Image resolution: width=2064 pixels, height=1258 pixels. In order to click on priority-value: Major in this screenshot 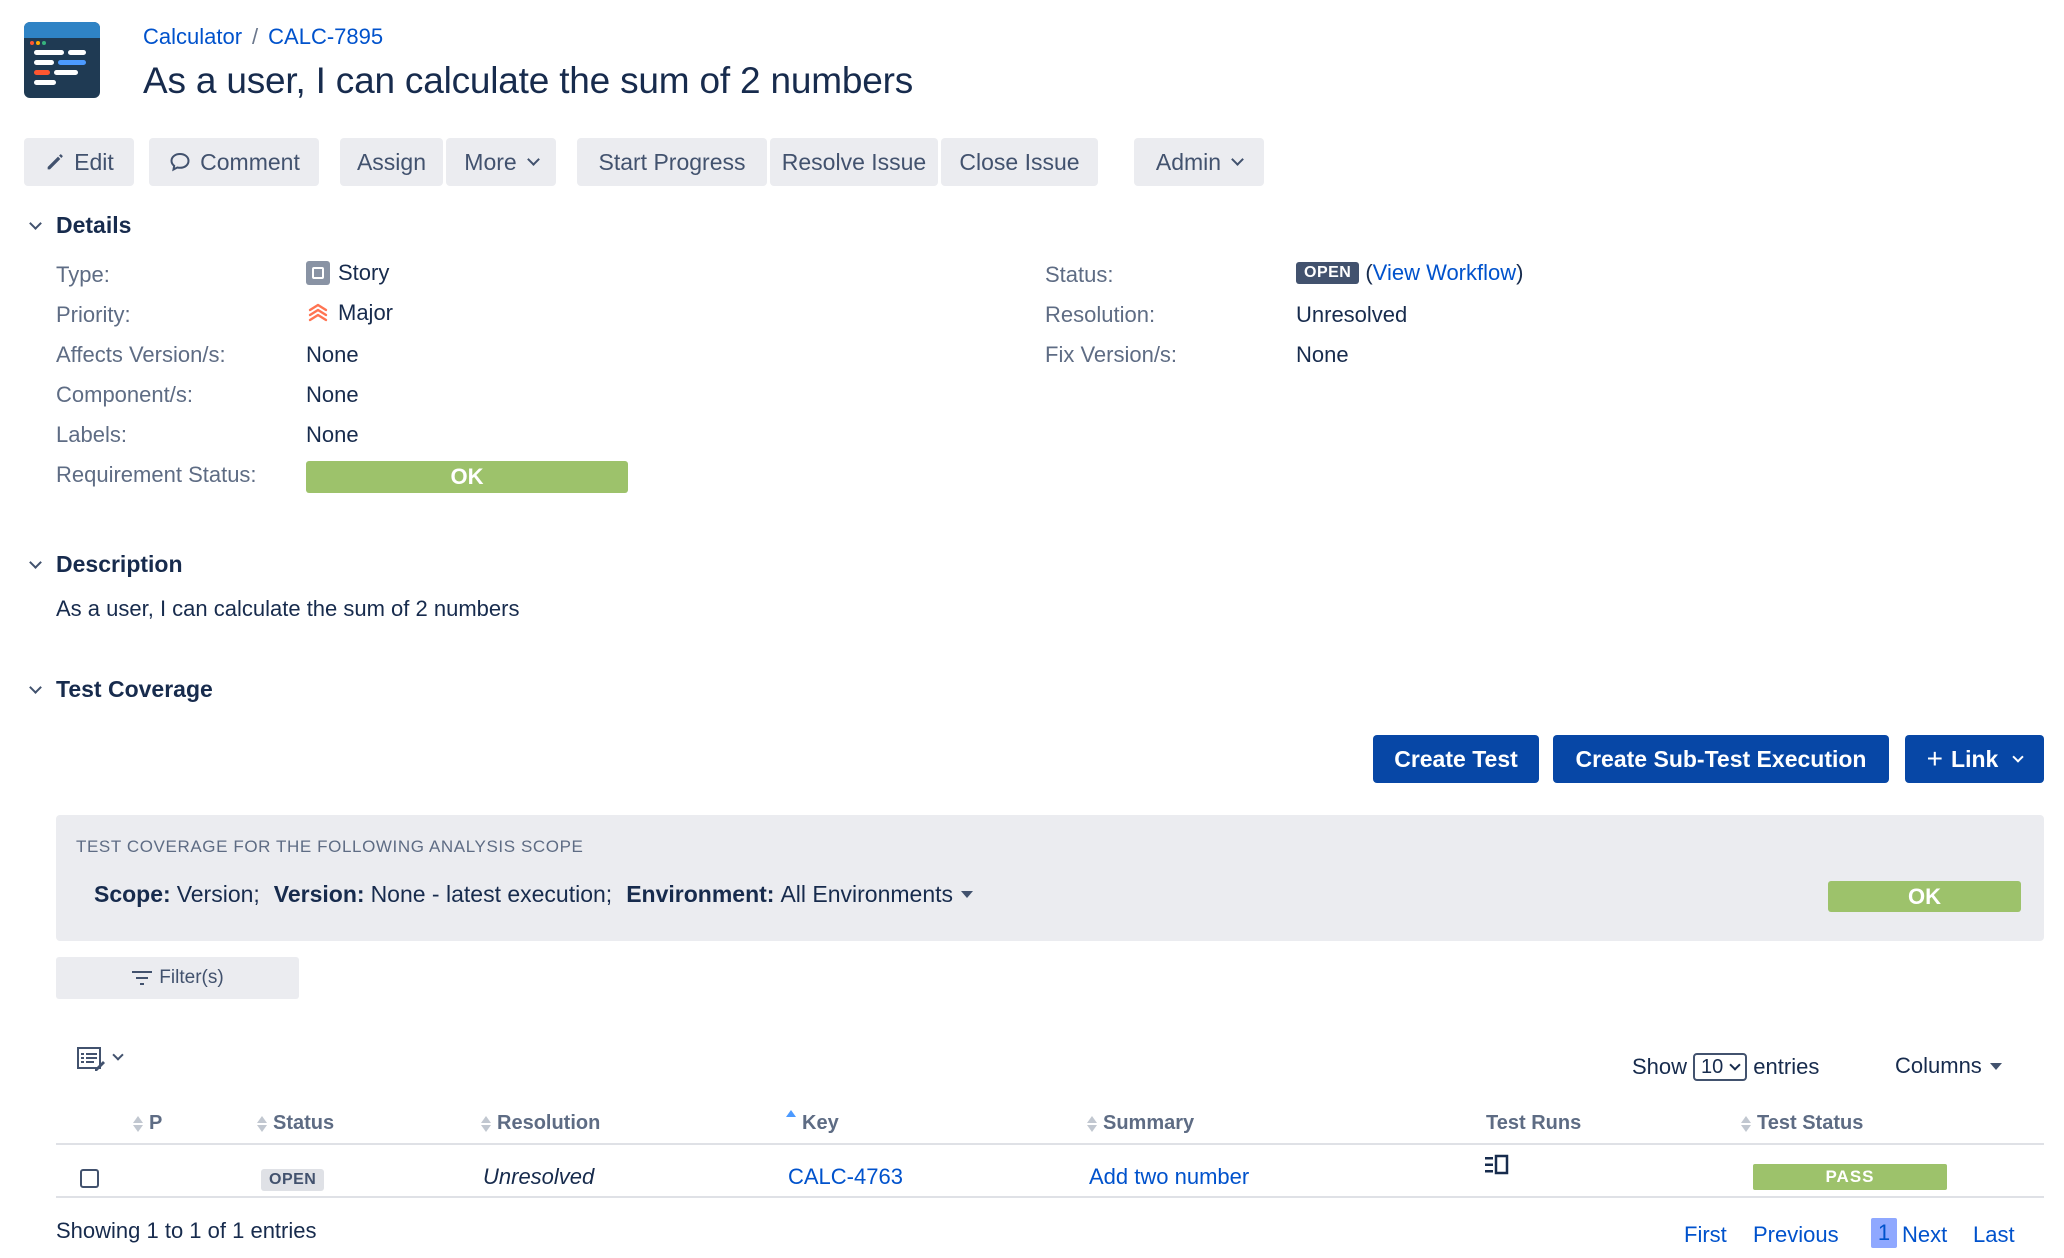, I will do `click(349, 313)`.